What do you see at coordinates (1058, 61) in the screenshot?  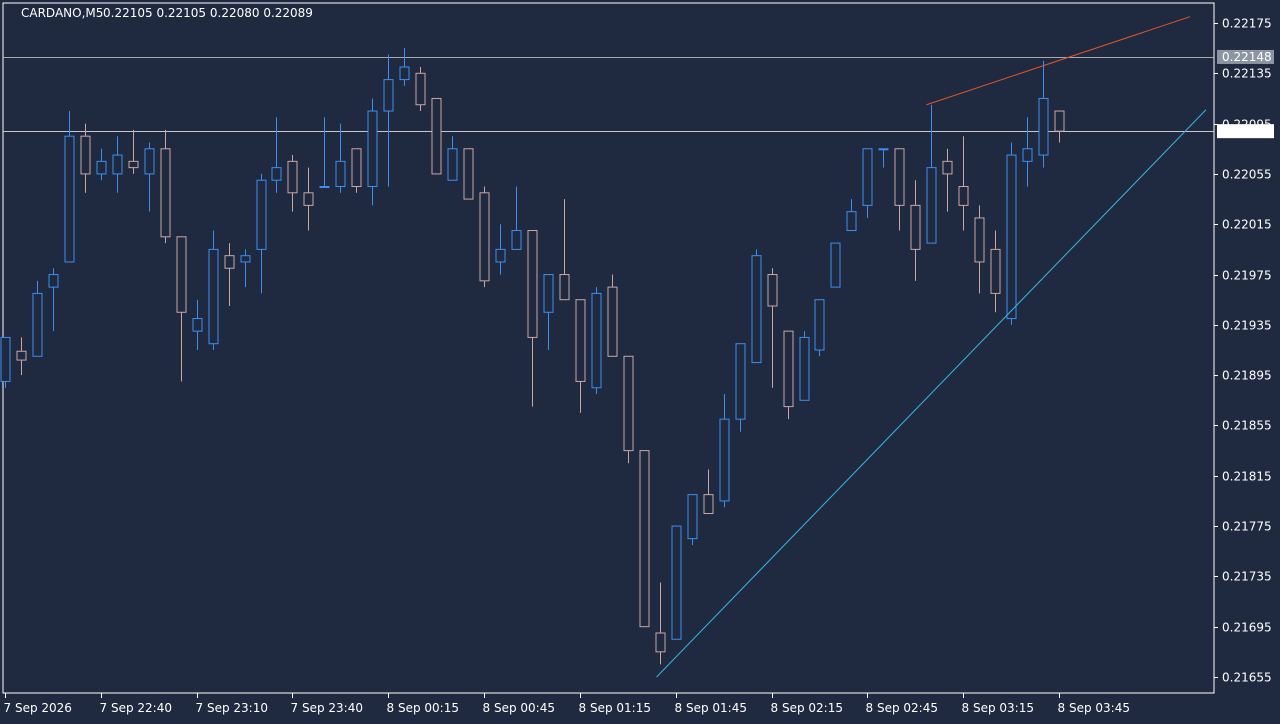 I see `trendline-resistance` at bounding box center [1058, 61].